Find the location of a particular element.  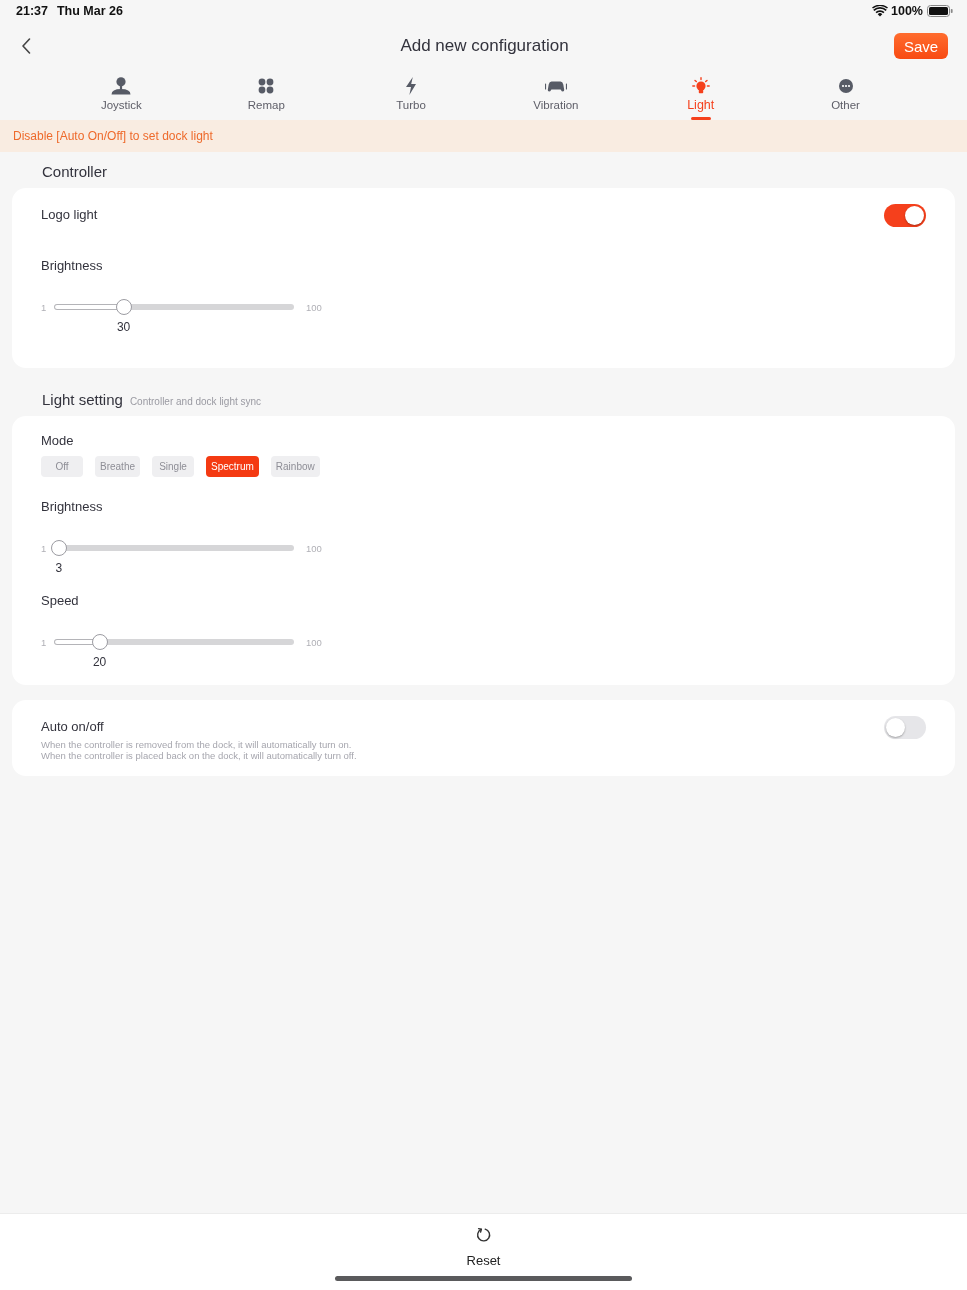

mode-option: Breathe is located at coordinates (118, 466).